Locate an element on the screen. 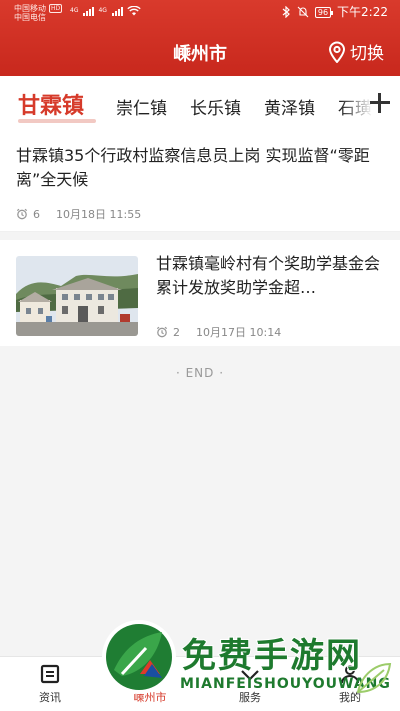 Image resolution: width=400 pixels, height=711 pixels. signal-indicators: 4G 4G is located at coordinates (105, 11).